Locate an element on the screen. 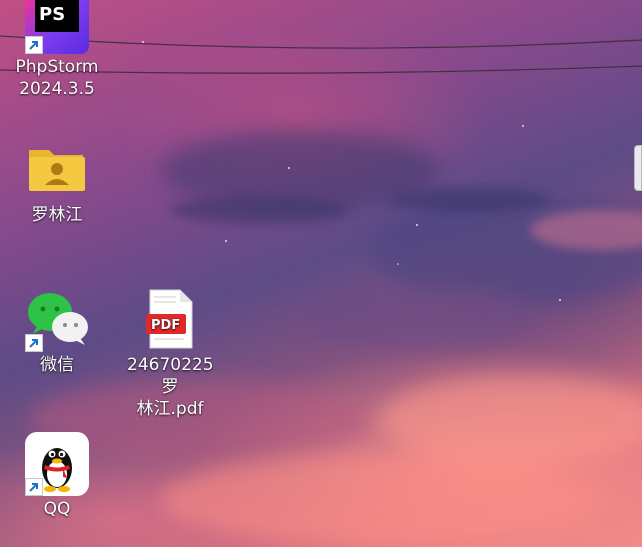  desktop-icon-qq: QQ is located at coordinates (57, 476).